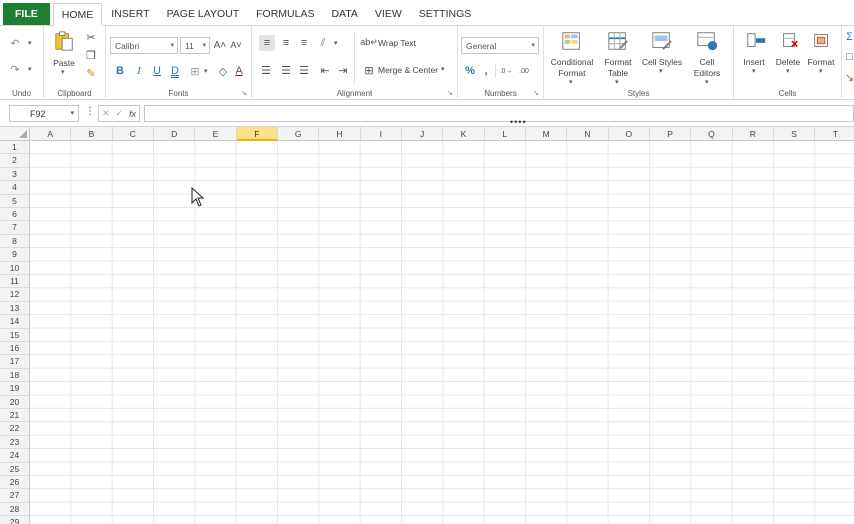 This screenshot has width=854, height=524. What do you see at coordinates (821, 71) in the screenshot?
I see `format-dropdown-icon: ▾` at bounding box center [821, 71].